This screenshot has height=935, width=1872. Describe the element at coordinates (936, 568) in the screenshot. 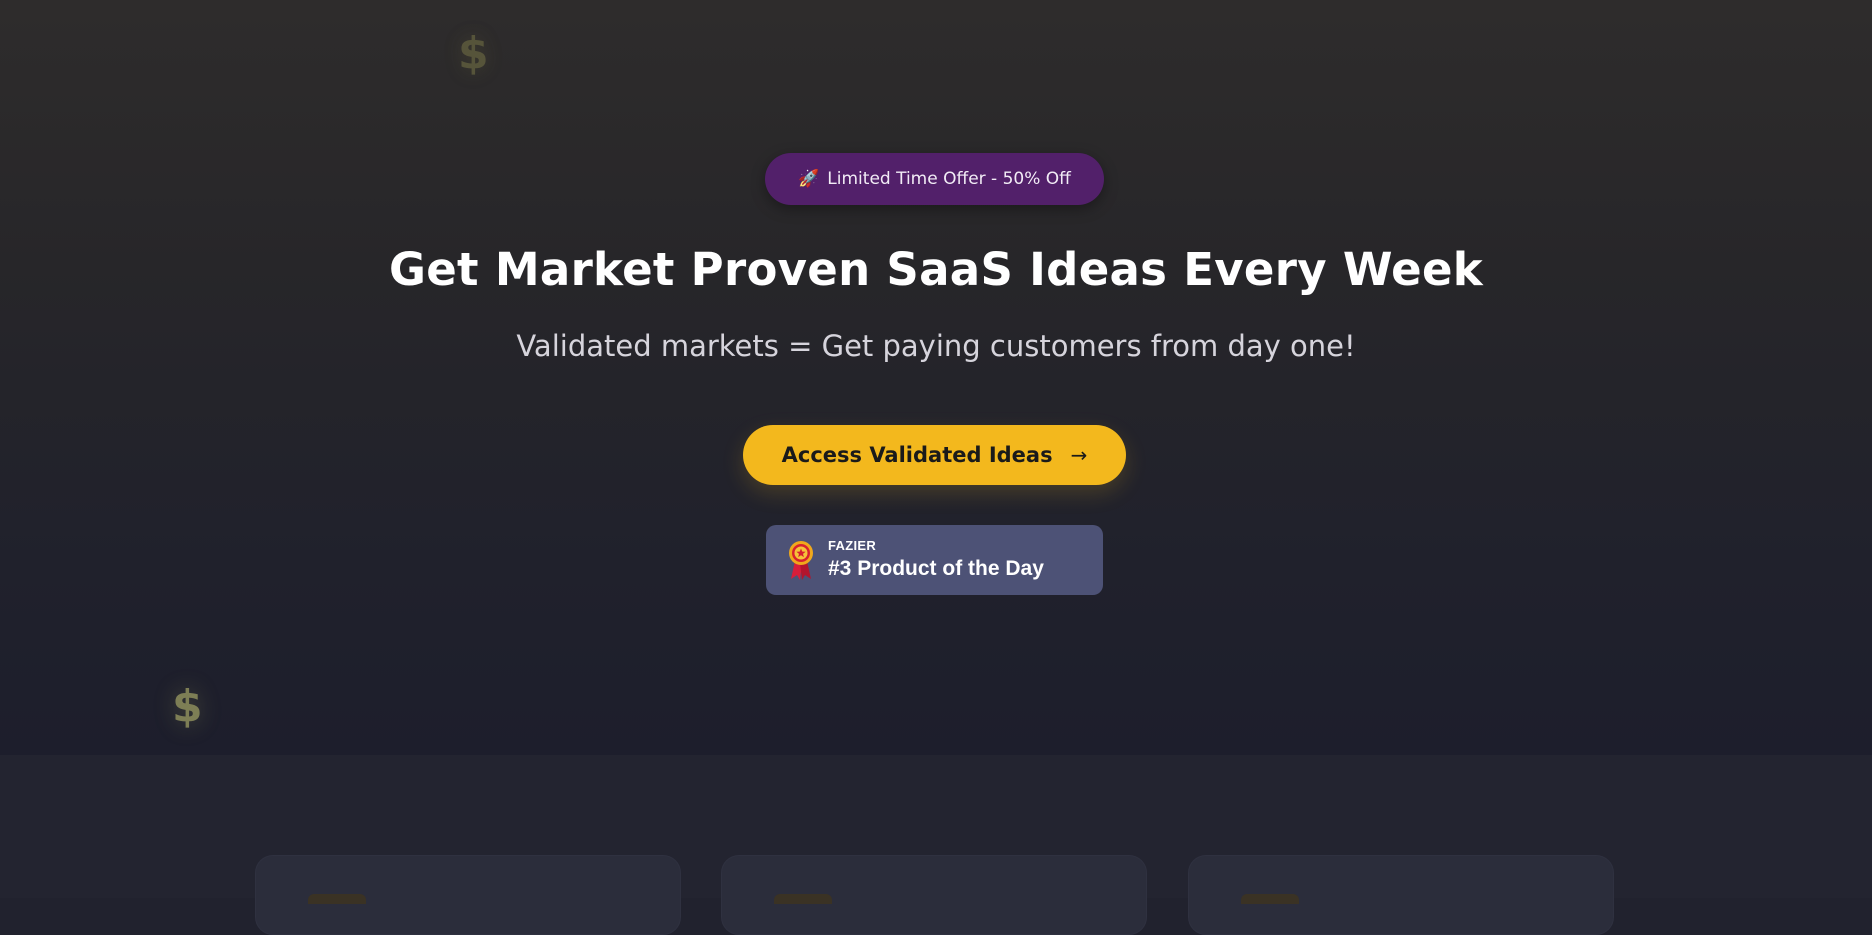

I see `award-rank: #3 Product of the Day` at that location.